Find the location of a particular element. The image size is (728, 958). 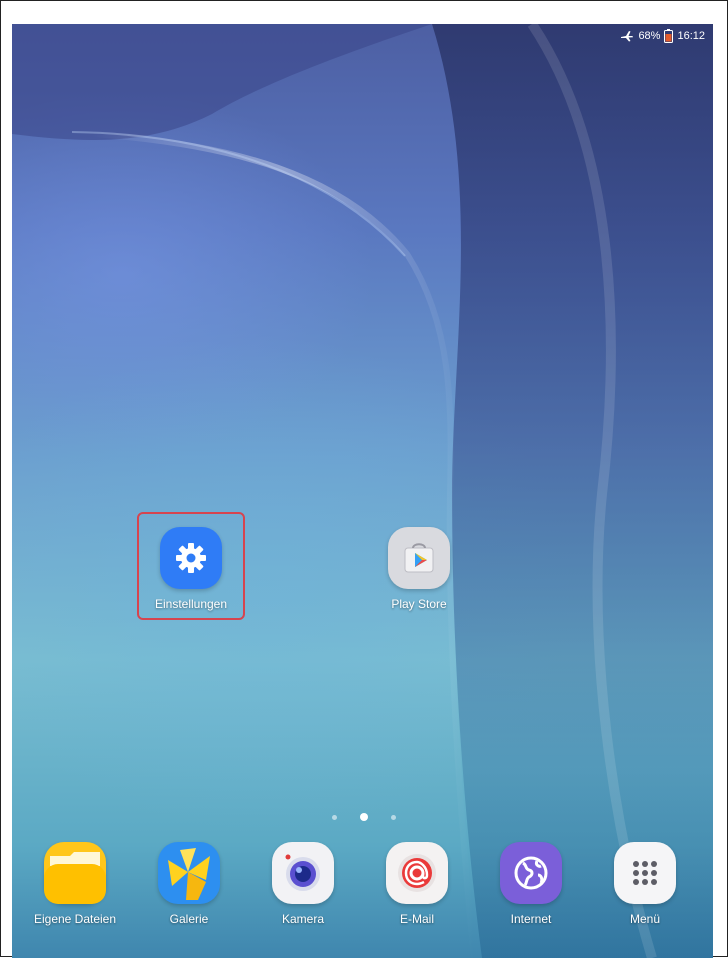

app-label: Kamera is located at coordinates (303, 919).